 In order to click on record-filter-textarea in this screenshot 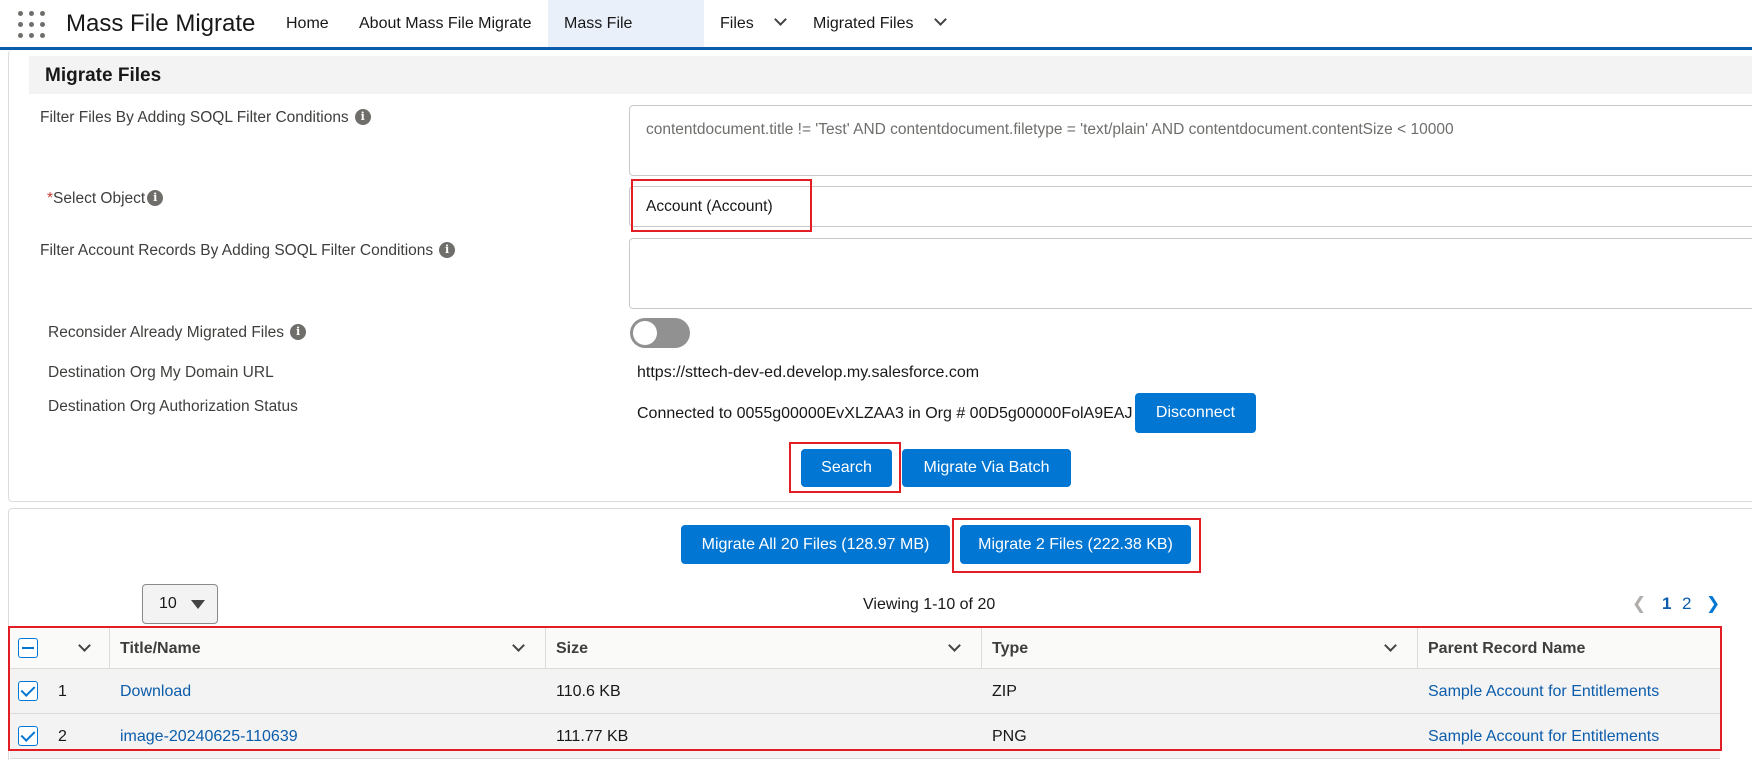, I will do `click(1190, 273)`.